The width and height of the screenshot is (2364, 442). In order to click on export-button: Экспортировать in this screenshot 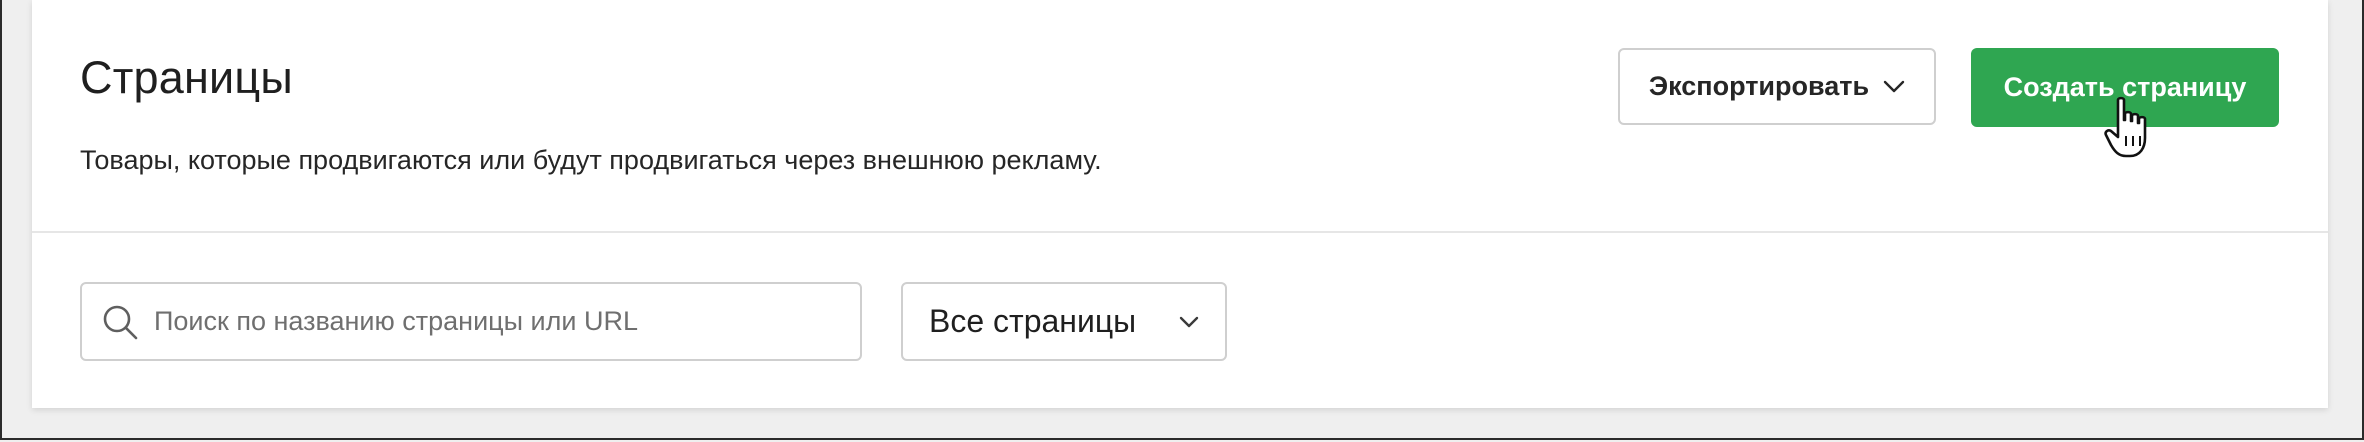, I will do `click(1777, 86)`.